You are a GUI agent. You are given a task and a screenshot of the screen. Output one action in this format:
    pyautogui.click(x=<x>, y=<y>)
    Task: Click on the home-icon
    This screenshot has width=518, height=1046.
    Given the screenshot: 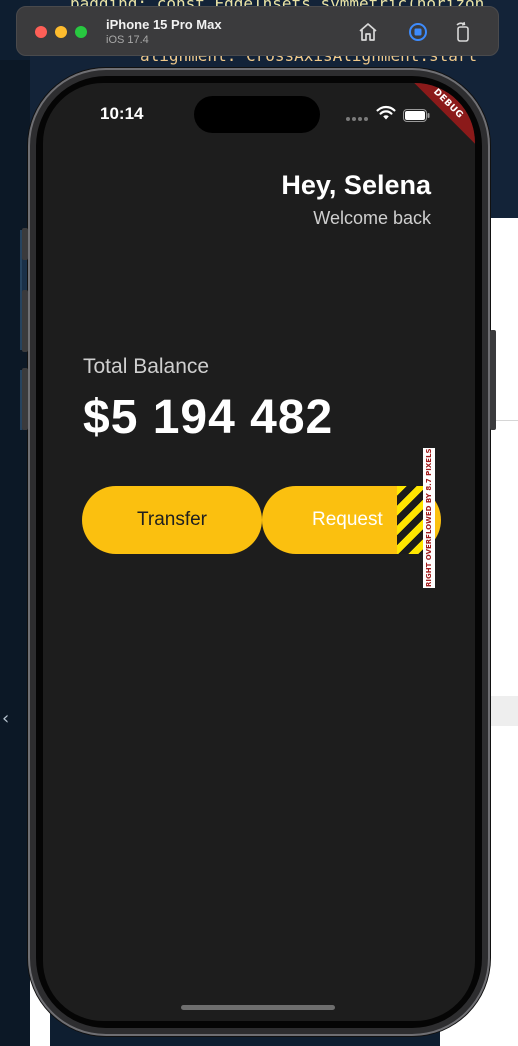 What is the action you would take?
    pyautogui.click(x=368, y=32)
    